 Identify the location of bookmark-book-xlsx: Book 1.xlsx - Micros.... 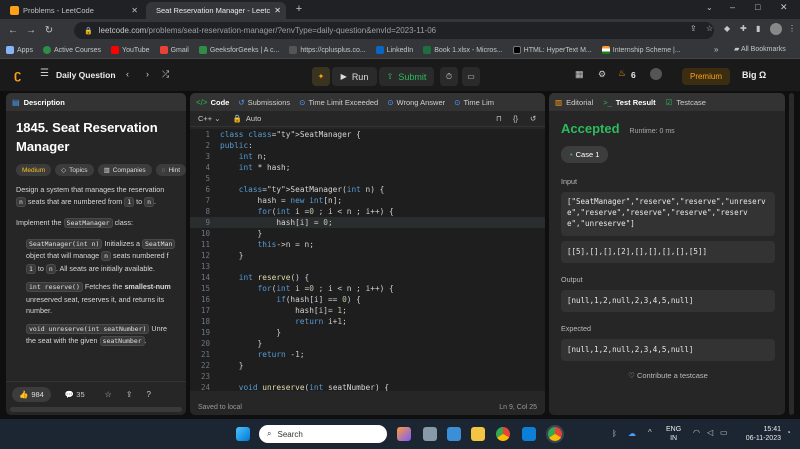
(463, 50).